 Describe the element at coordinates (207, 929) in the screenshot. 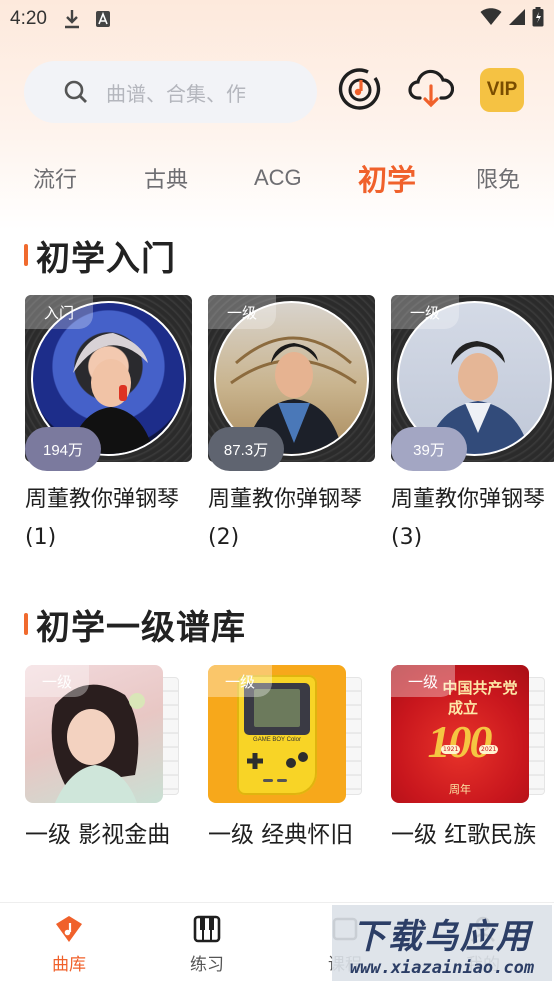

I see `piano-keys-icon` at that location.